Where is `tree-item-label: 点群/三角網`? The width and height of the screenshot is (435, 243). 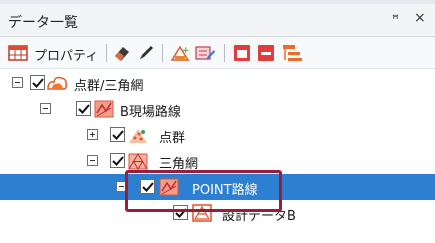 tree-item-label: 点群/三角網 is located at coordinates (109, 86).